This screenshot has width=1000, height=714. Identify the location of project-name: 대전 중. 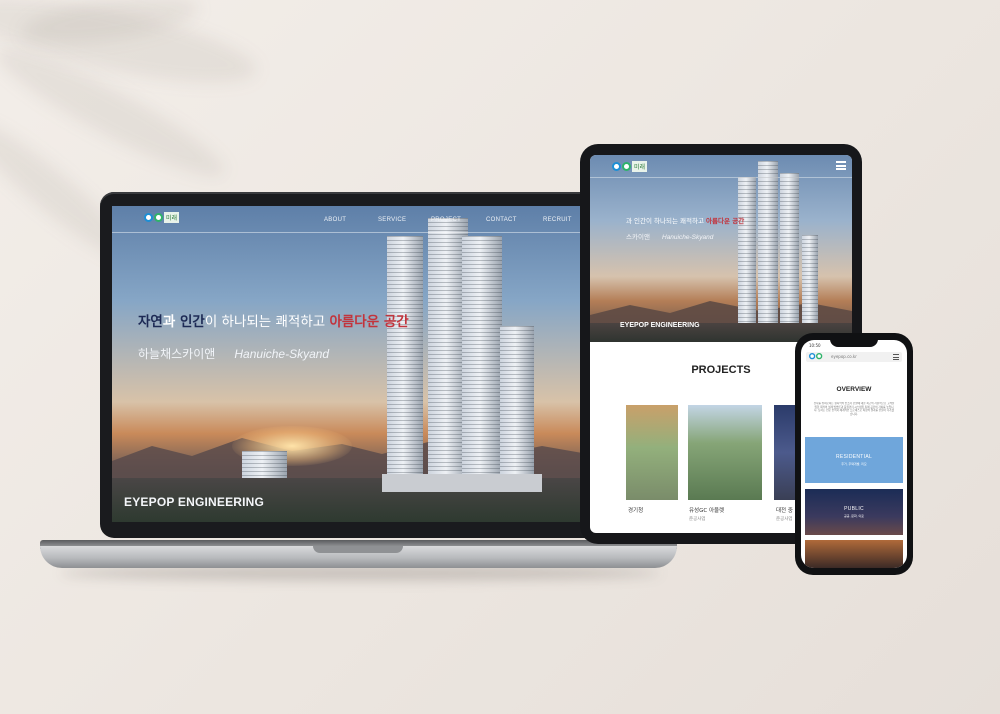
(784, 511).